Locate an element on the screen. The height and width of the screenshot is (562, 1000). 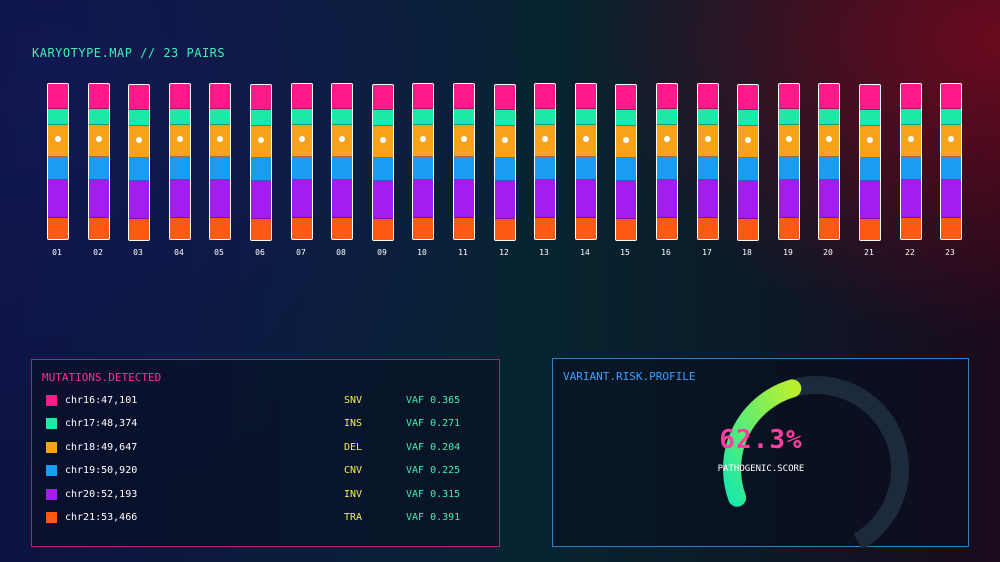
mutation-vaf: VAF 0.365 is located at coordinates (433, 400).